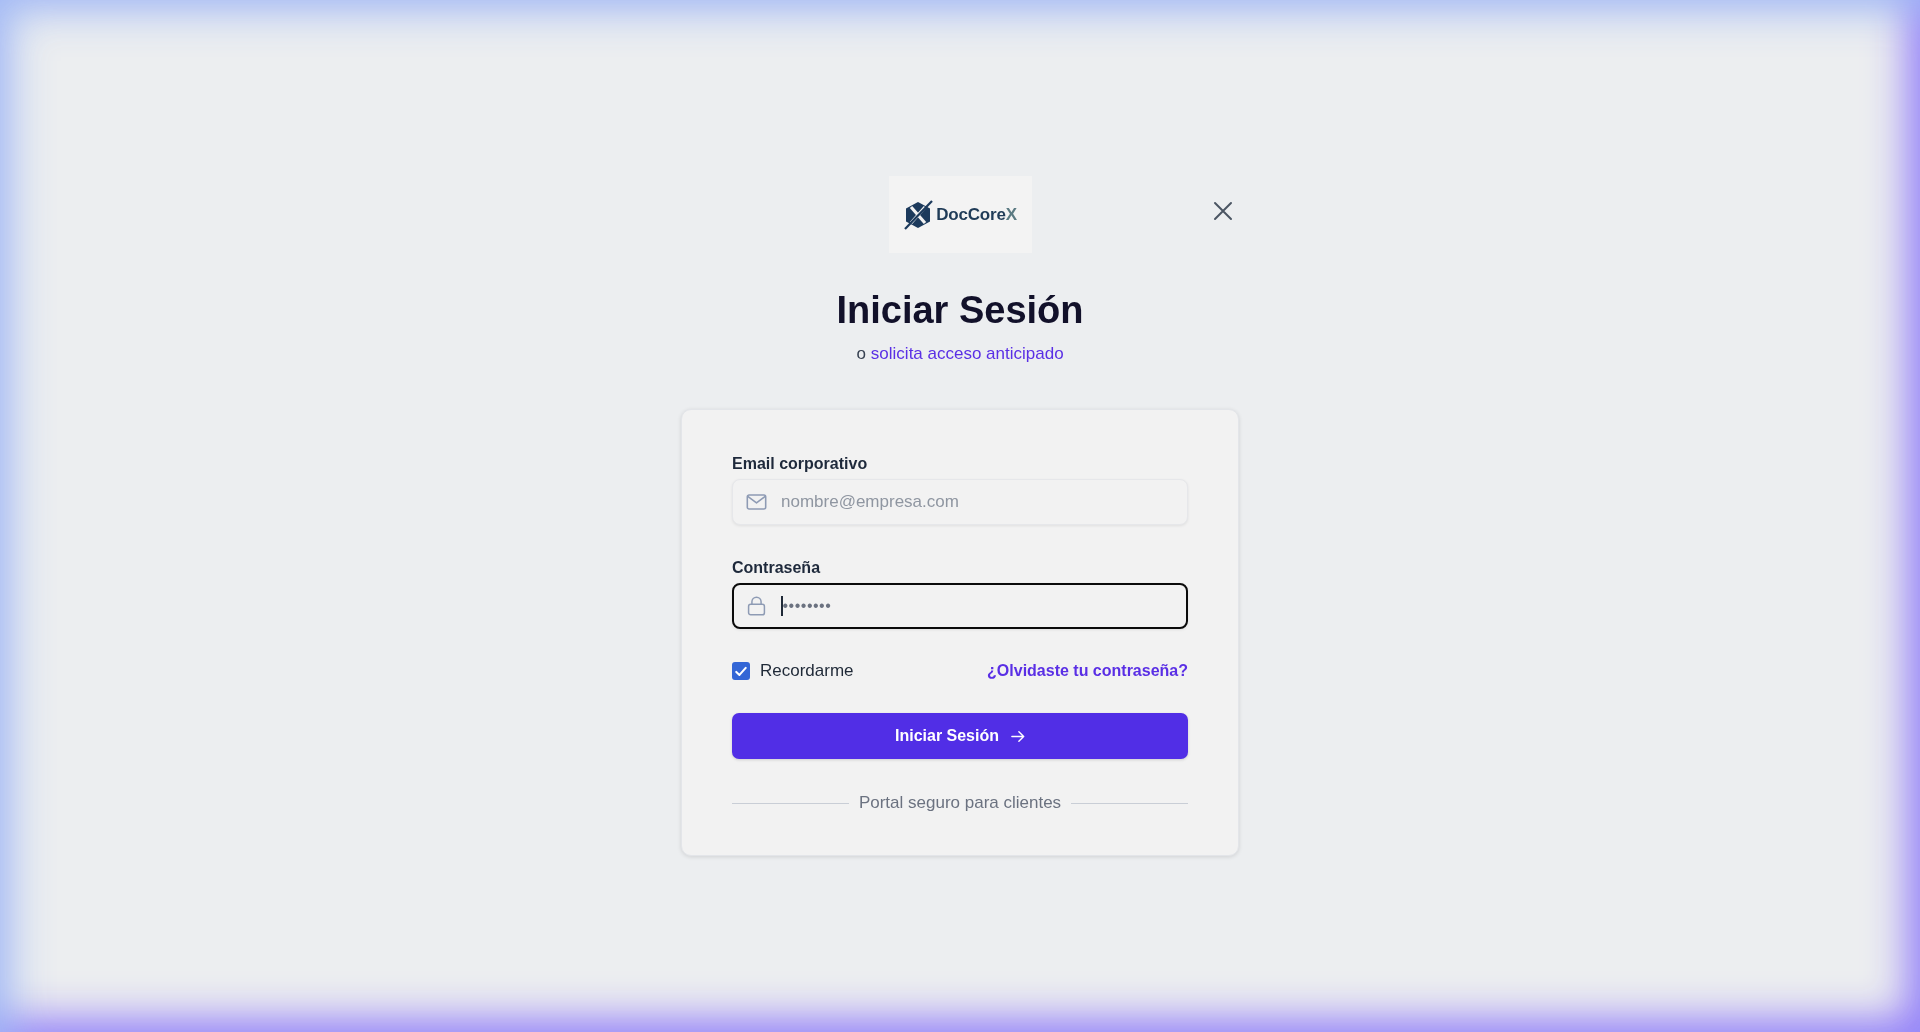 Image resolution: width=1920 pixels, height=1032 pixels. What do you see at coordinates (960, 736) in the screenshot?
I see `sign-in-button: Iniciar Sesión` at bounding box center [960, 736].